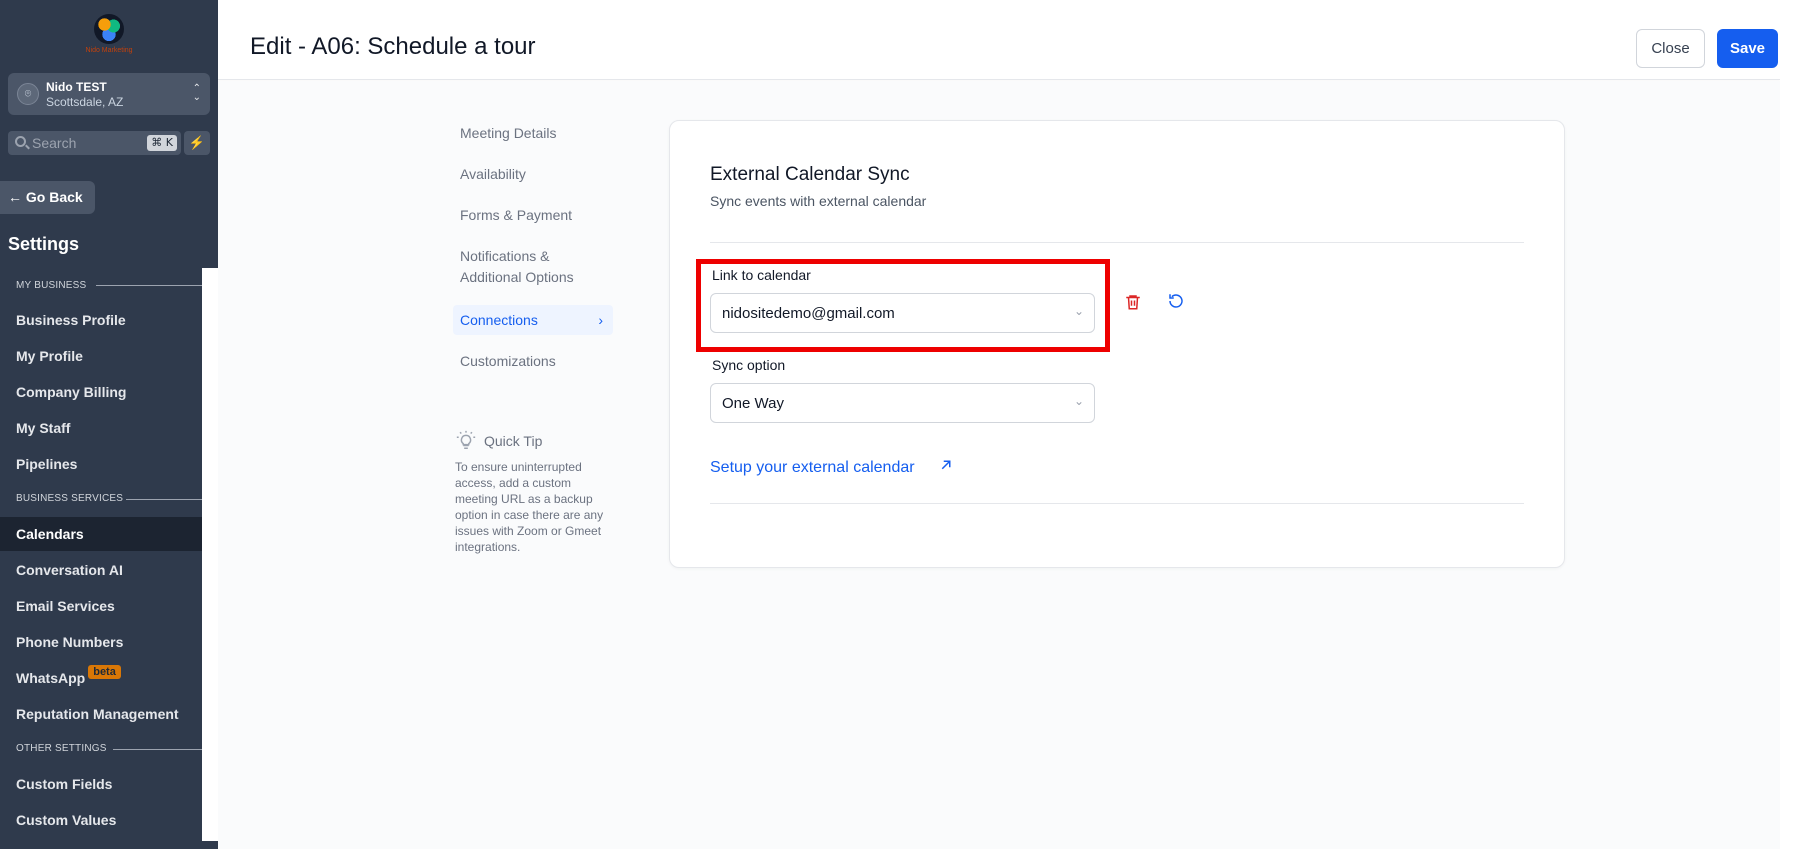  I want to click on section-business-services: BUSINESS SERVICES, so click(70, 498).